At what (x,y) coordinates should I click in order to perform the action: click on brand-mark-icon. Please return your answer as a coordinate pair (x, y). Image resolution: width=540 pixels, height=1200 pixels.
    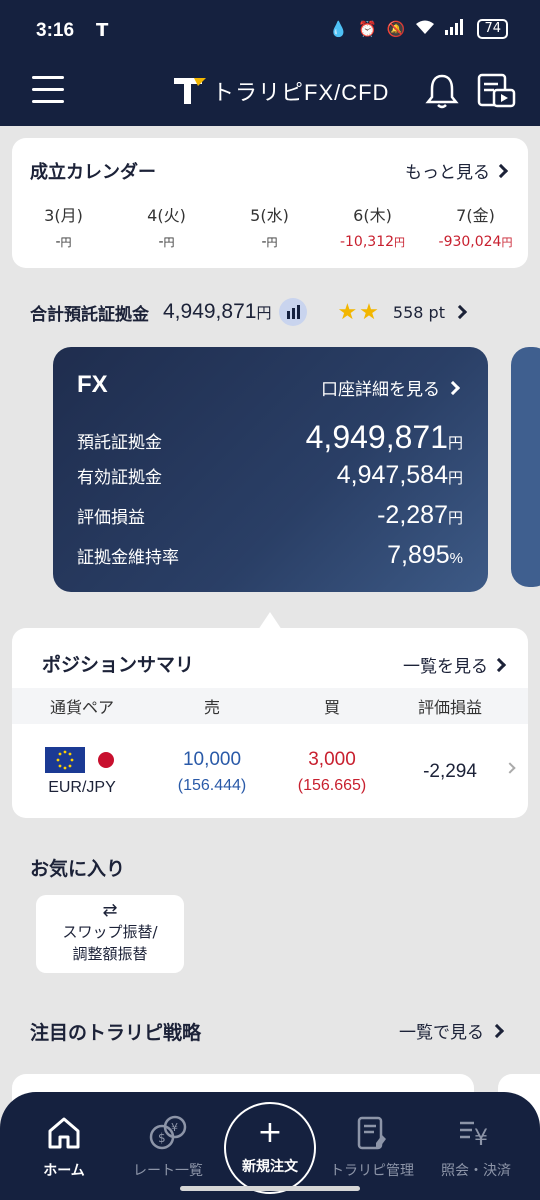
    Looking at the image, I should click on (189, 91).